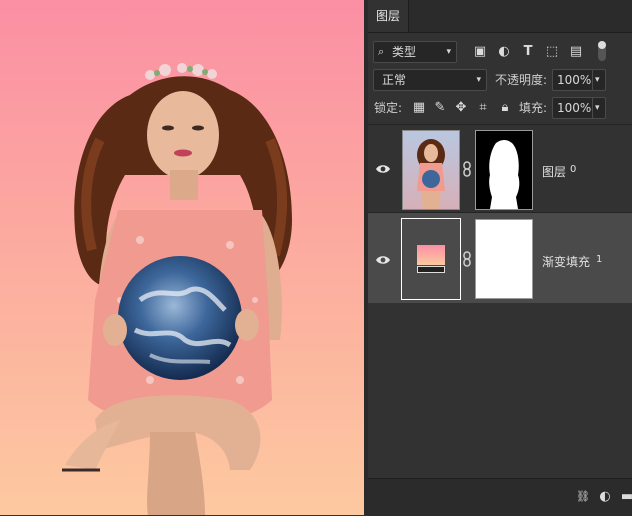  I want to click on fill-dropdown-button: ▾, so click(599, 108).